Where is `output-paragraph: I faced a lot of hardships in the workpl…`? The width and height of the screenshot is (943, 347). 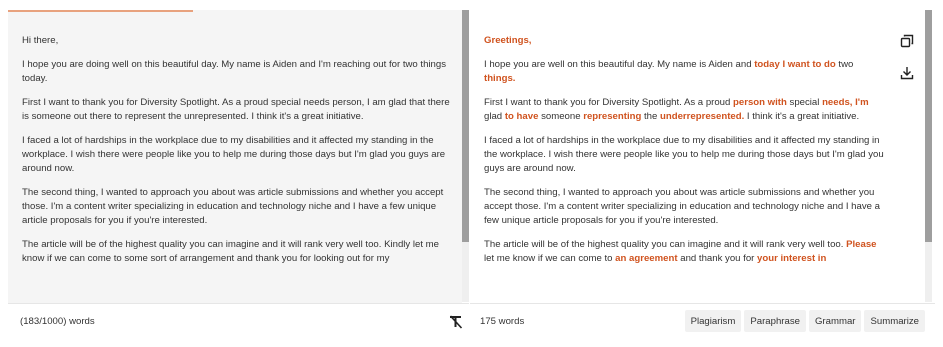
output-paragraph: I faced a lot of hardships in the workpl… is located at coordinates (684, 155).